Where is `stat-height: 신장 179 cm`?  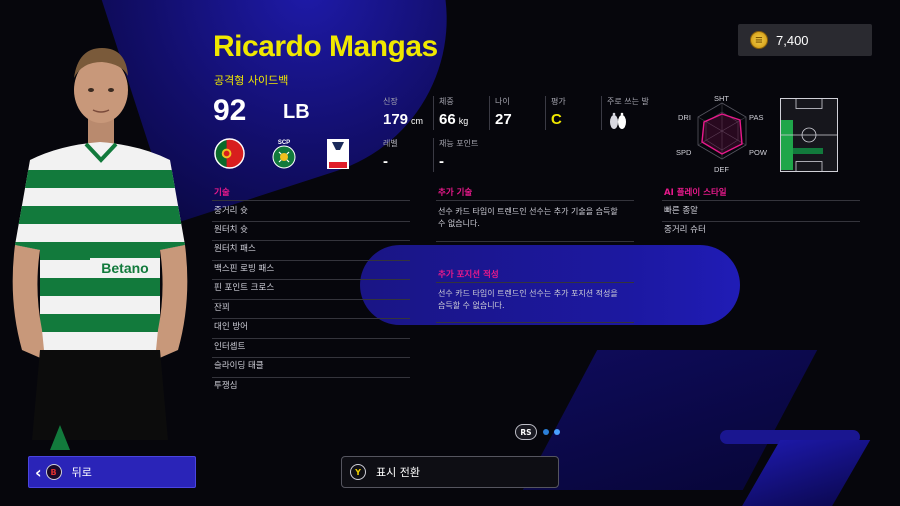
stat-height: 신장 179 cm is located at coordinates (403, 112).